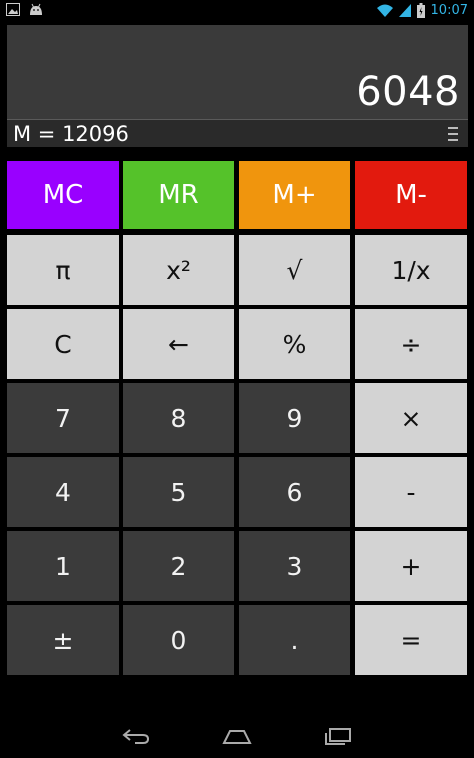 The width and height of the screenshot is (474, 758). What do you see at coordinates (63, 418) in the screenshot?
I see `digit-7-button: 7` at bounding box center [63, 418].